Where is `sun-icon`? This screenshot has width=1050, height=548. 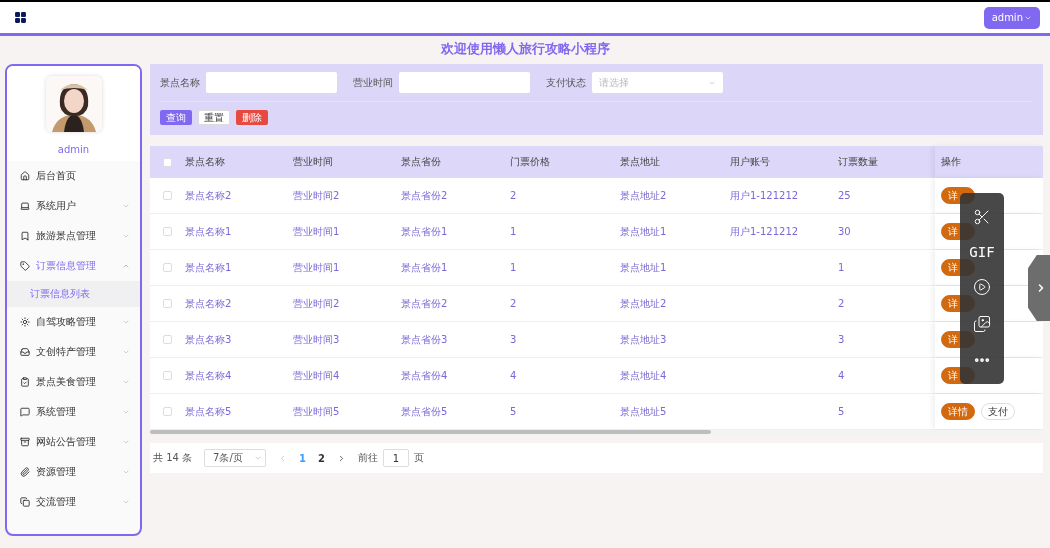 sun-icon is located at coordinates (25, 322).